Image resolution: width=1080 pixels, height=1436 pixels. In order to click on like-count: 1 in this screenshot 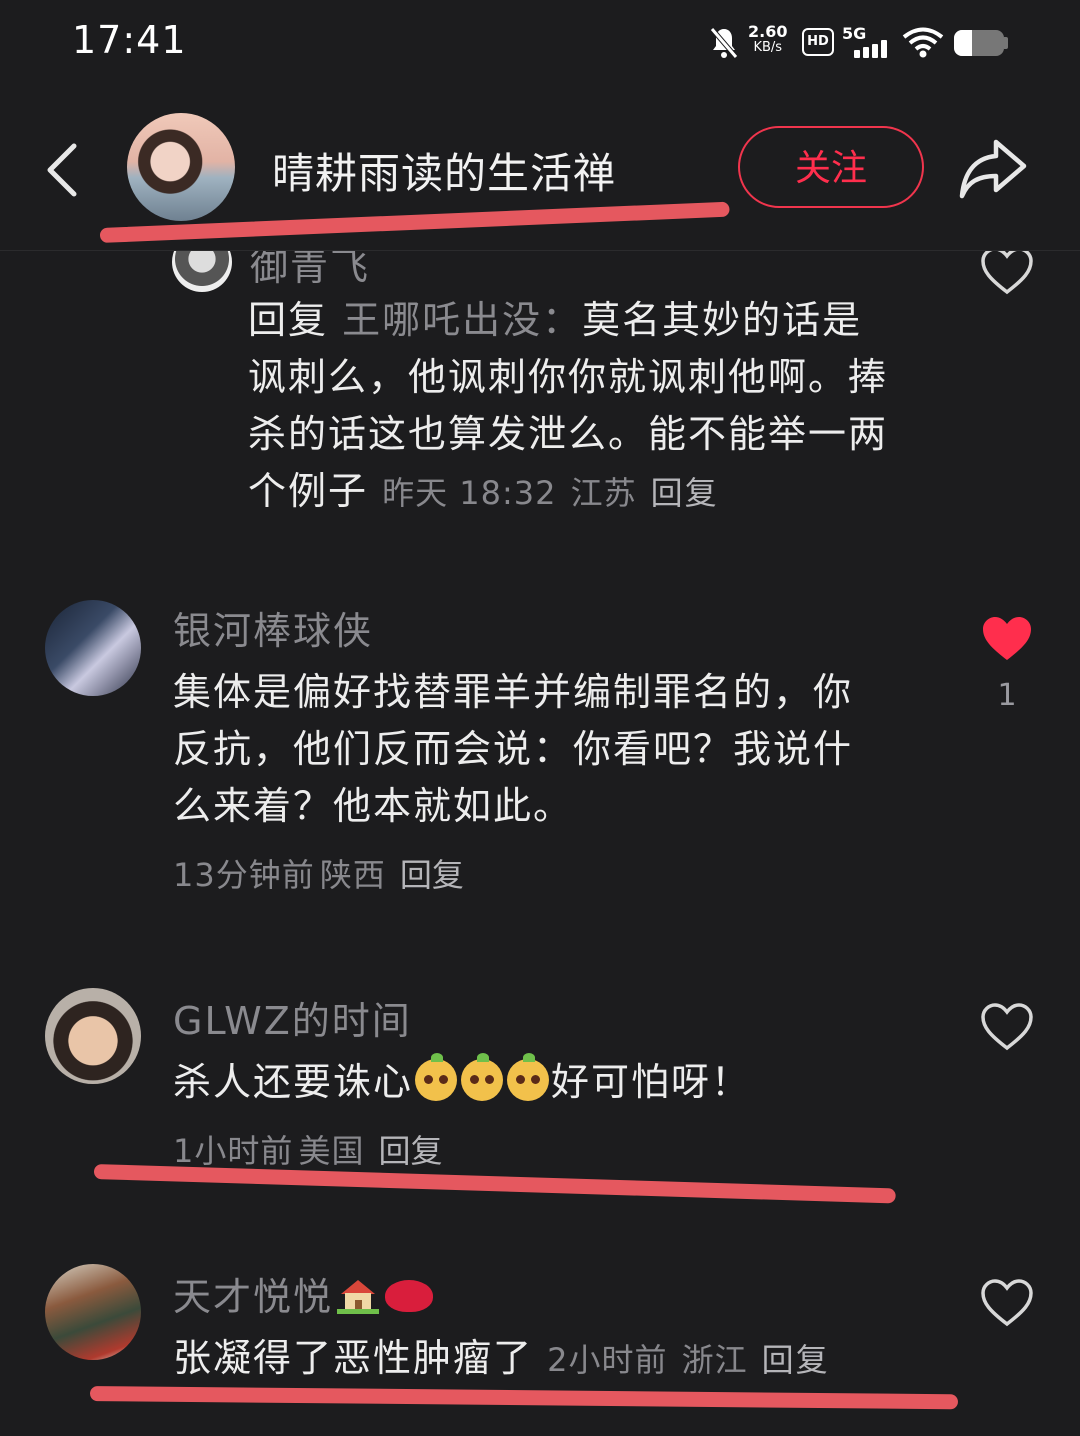, I will do `click(1007, 695)`.